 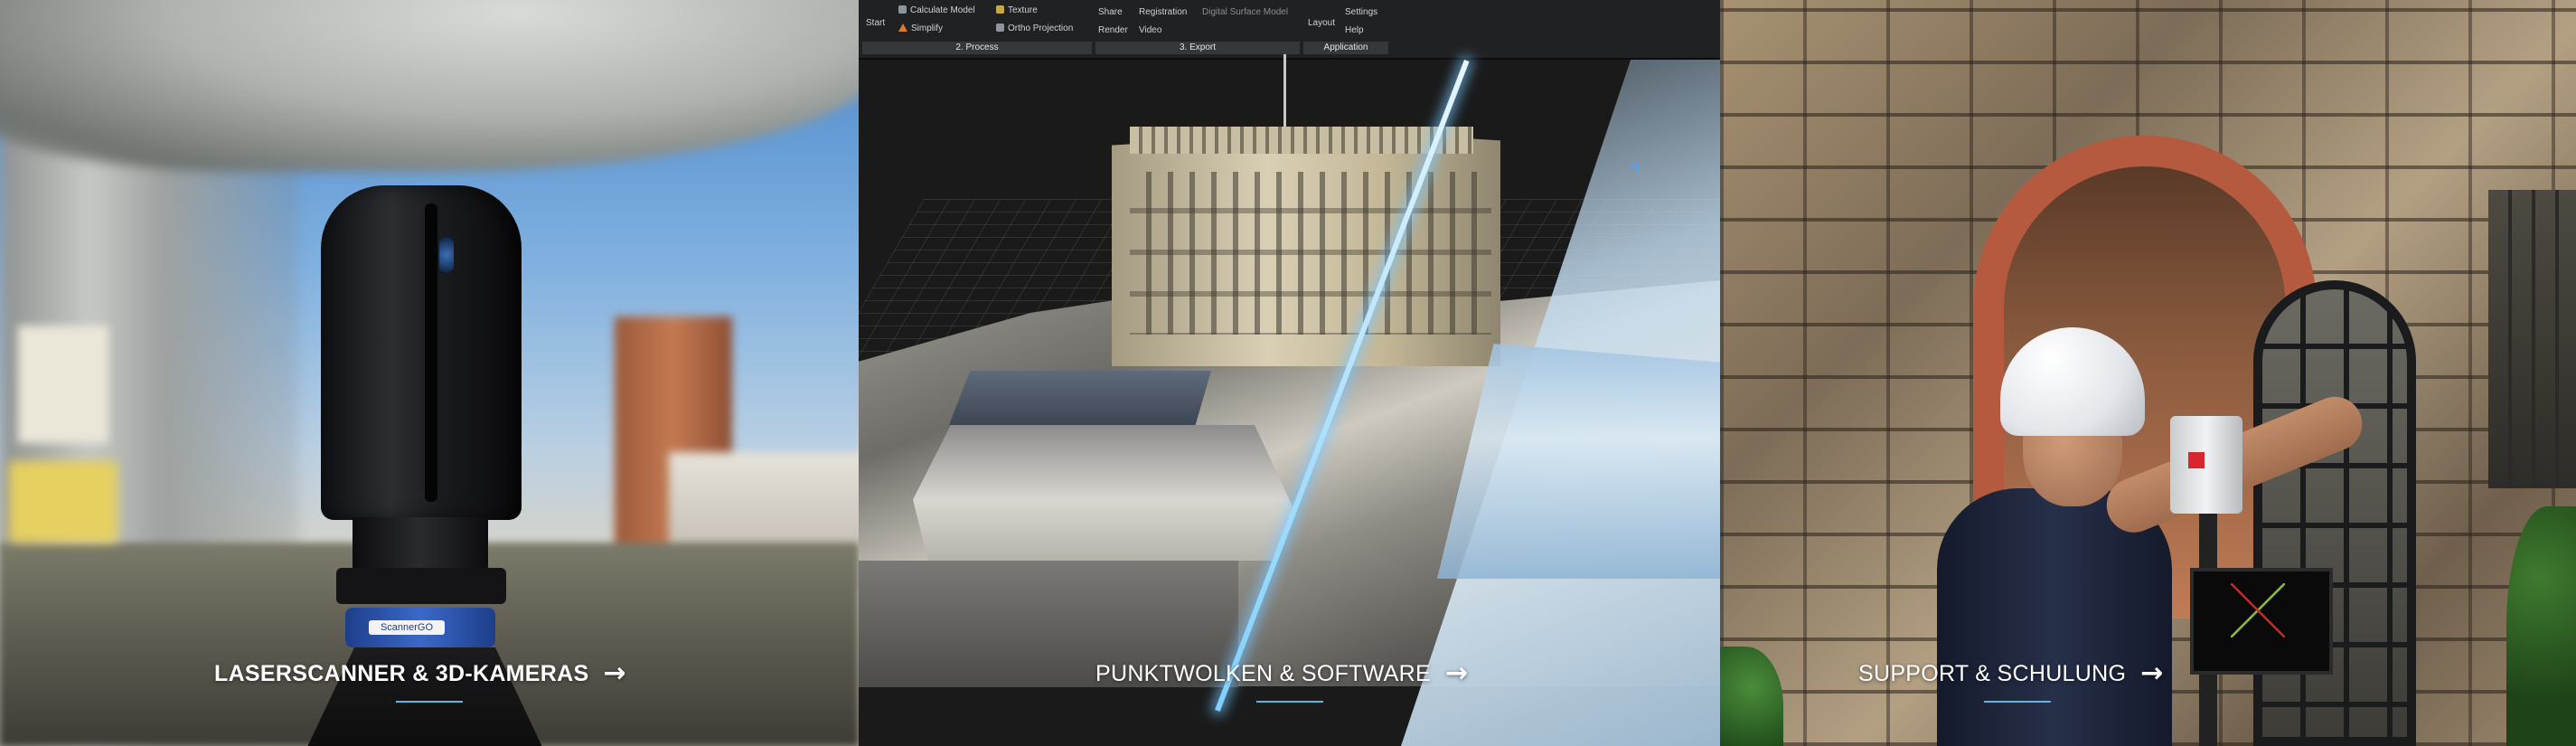 I want to click on scanner-collar, so click(x=421, y=586).